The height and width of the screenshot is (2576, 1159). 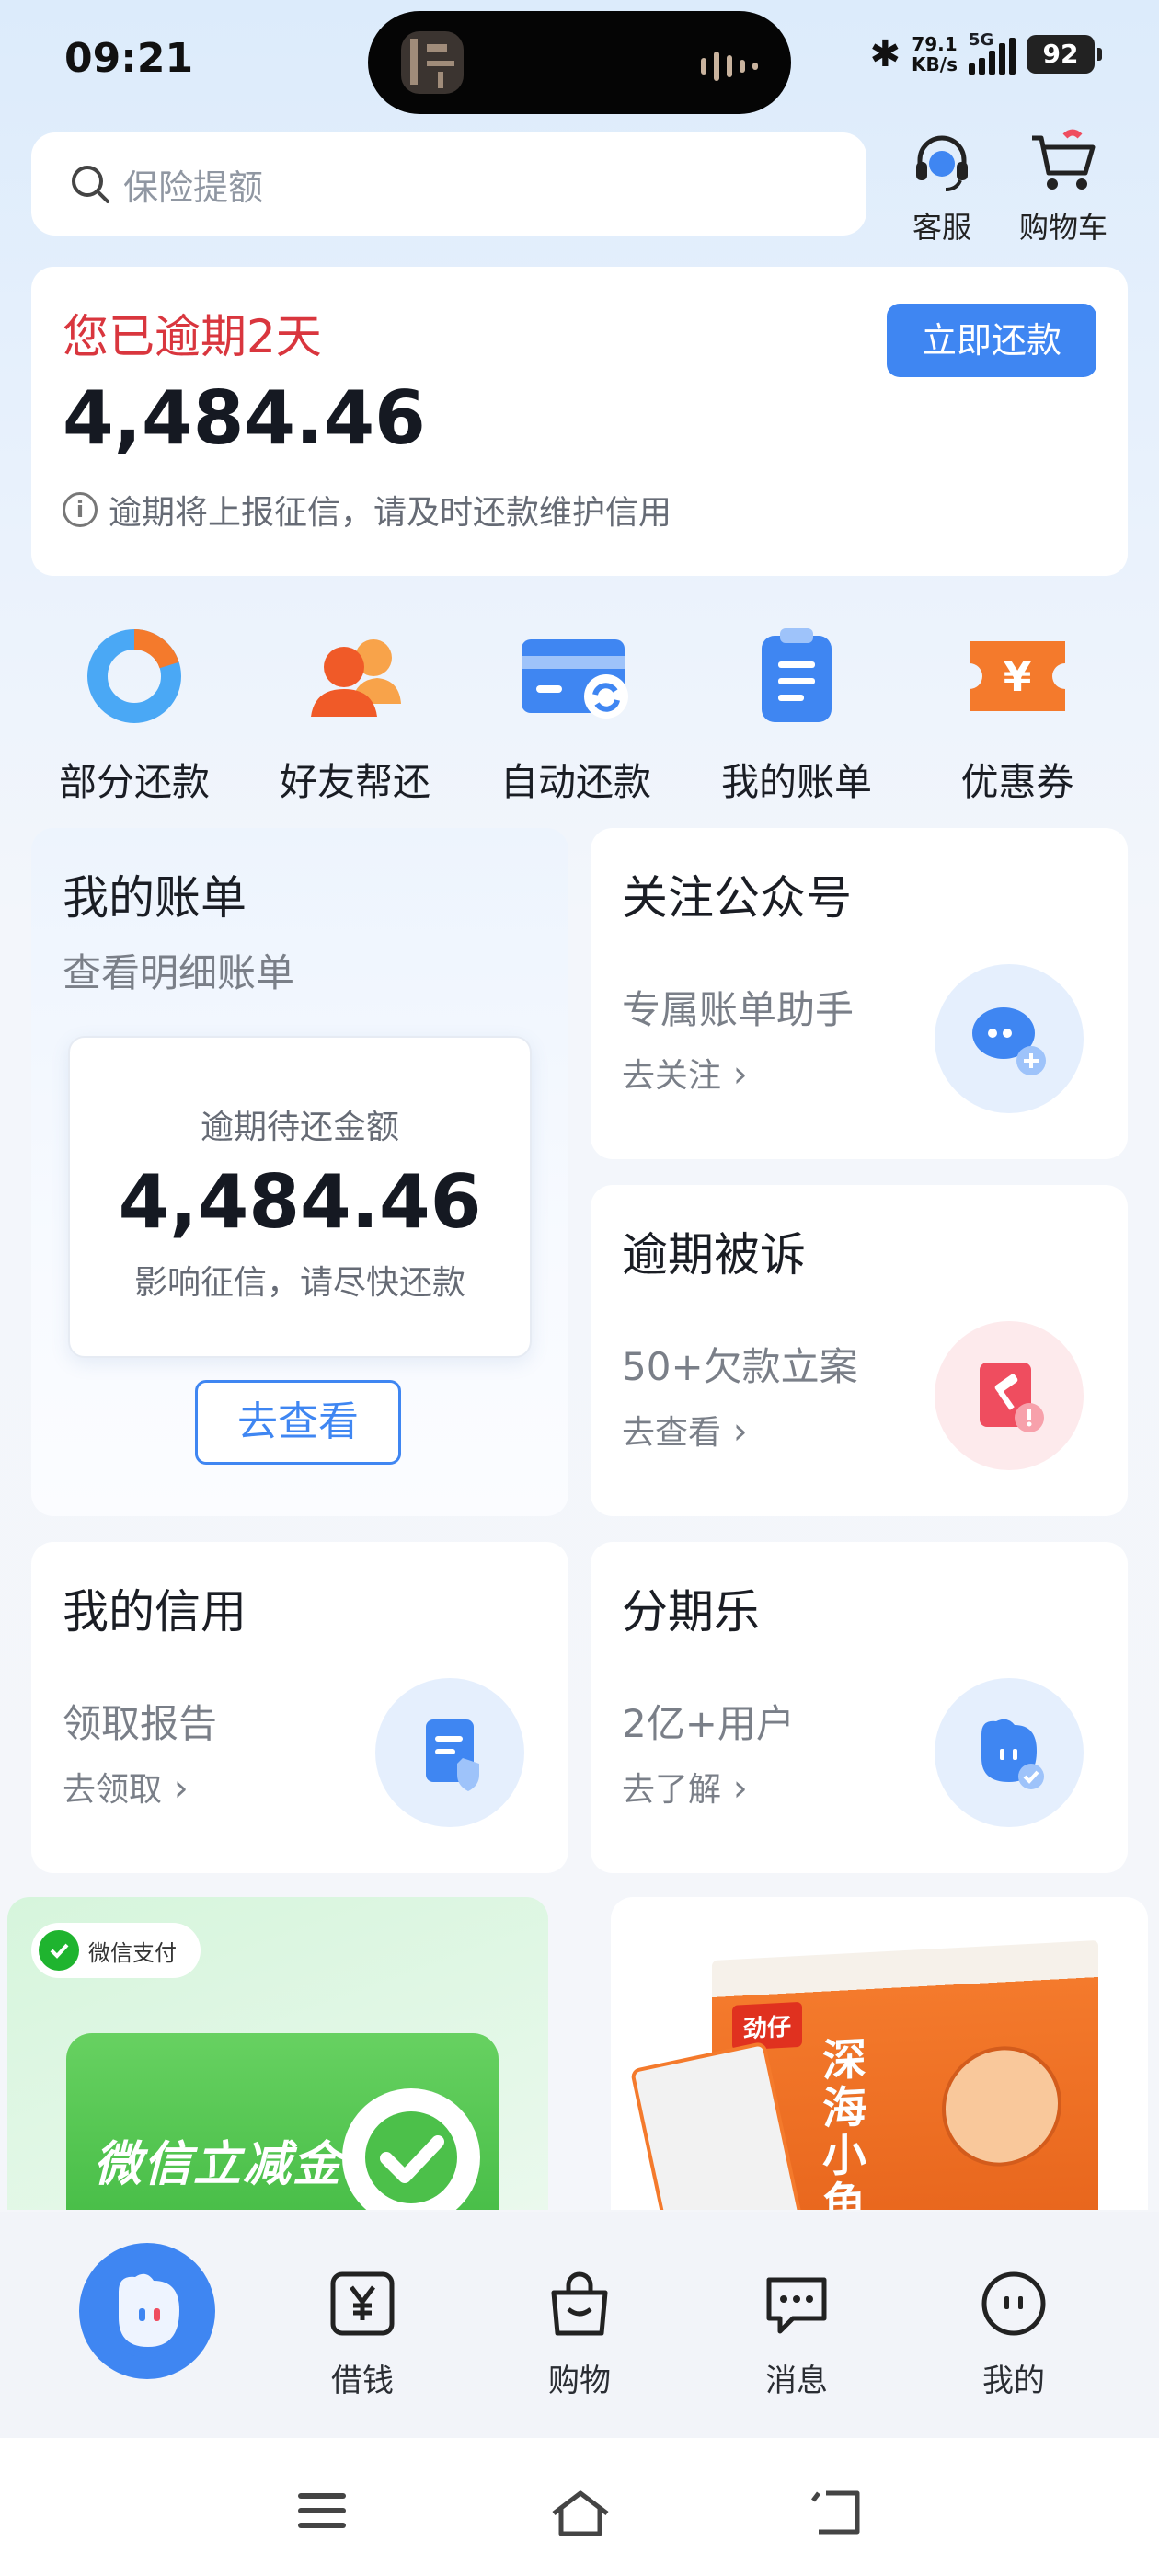 I want to click on shopping-bag-icon, so click(x=579, y=2303).